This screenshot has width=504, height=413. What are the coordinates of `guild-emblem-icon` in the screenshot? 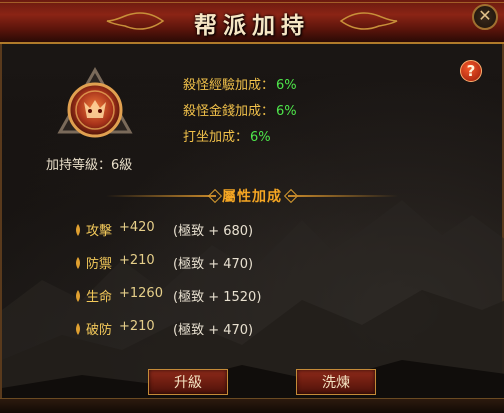 It's located at (95, 102).